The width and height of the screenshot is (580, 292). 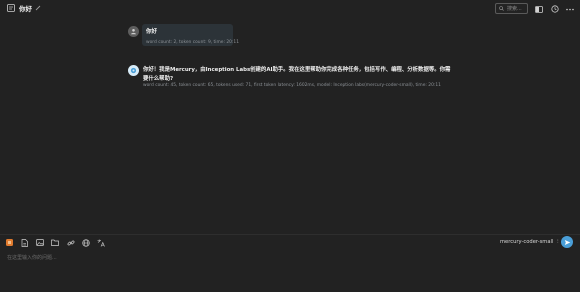 What do you see at coordinates (133, 31) in the screenshot?
I see `user-avatar` at bounding box center [133, 31].